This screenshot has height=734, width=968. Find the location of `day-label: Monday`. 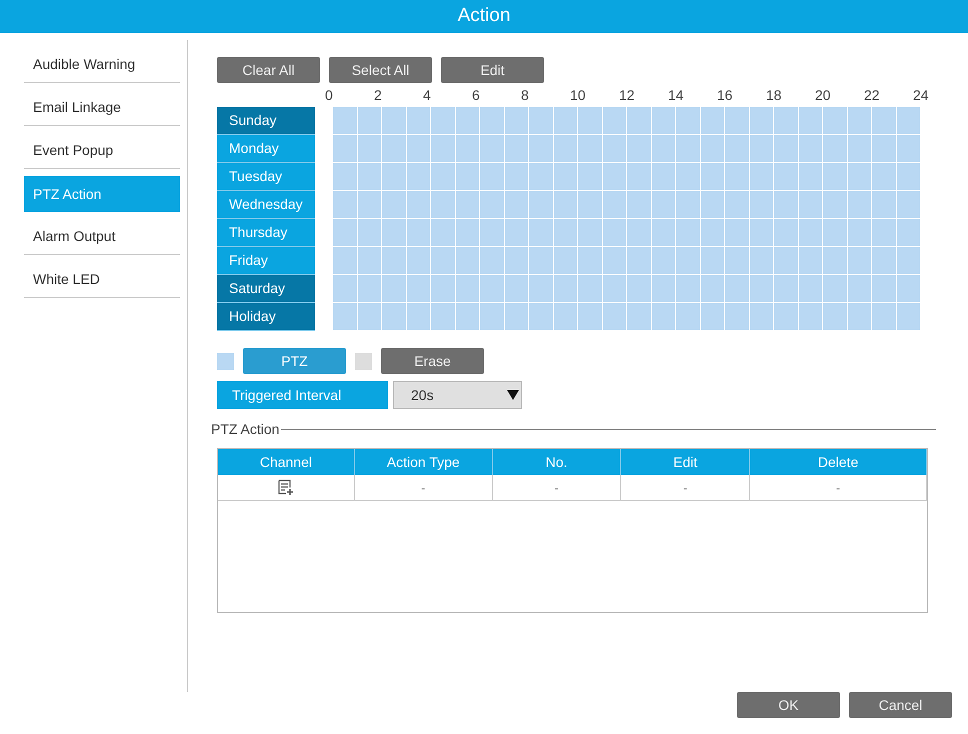

day-label: Monday is located at coordinates (266, 149).